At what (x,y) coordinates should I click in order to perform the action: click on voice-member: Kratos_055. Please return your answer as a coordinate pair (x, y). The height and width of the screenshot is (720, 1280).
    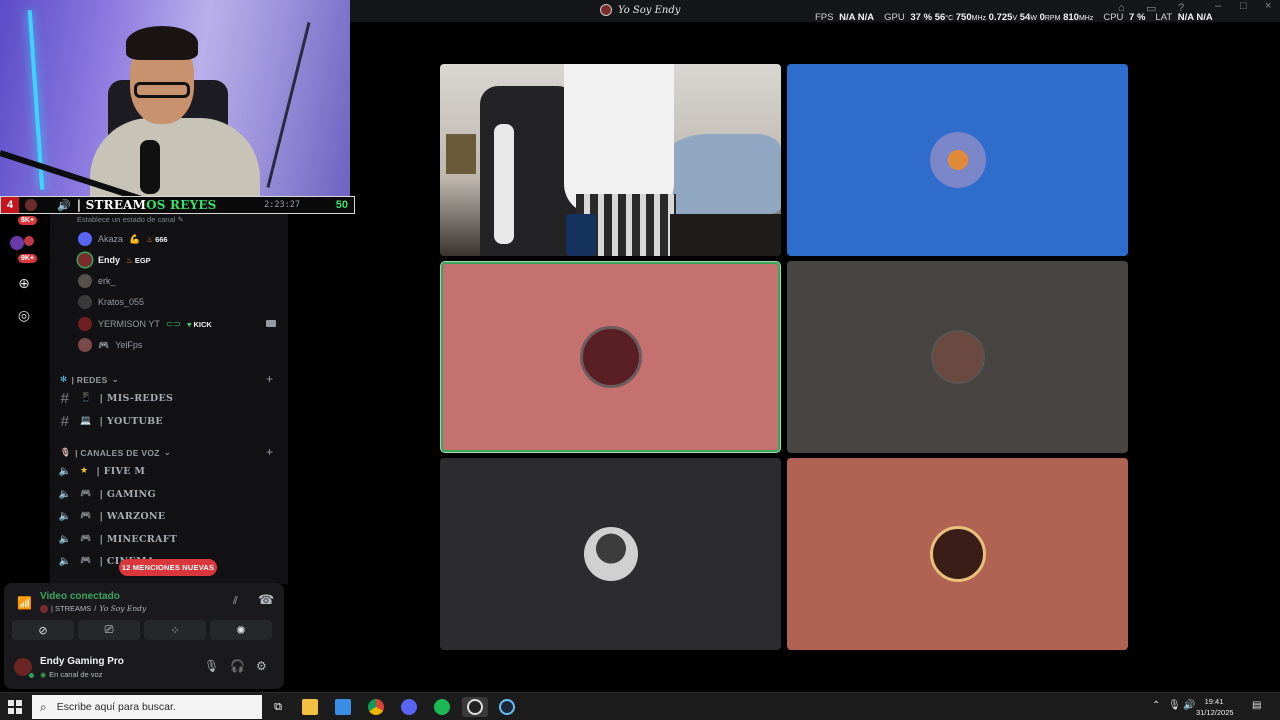
    Looking at the image, I should click on (111, 302).